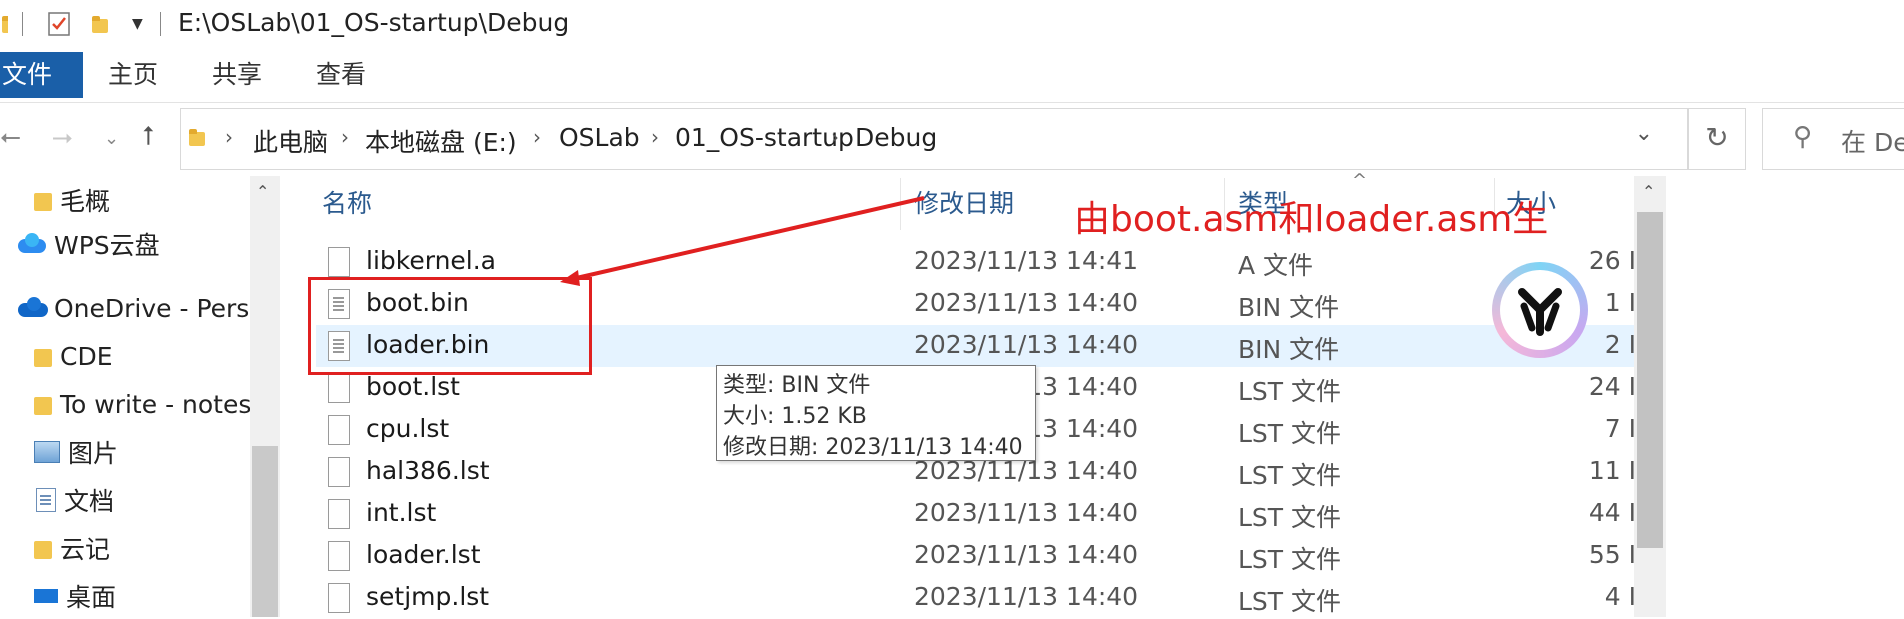 The image size is (1904, 619). Describe the element at coordinates (73, 356) in the screenshot. I see `nav-item-cde: CDE` at that location.